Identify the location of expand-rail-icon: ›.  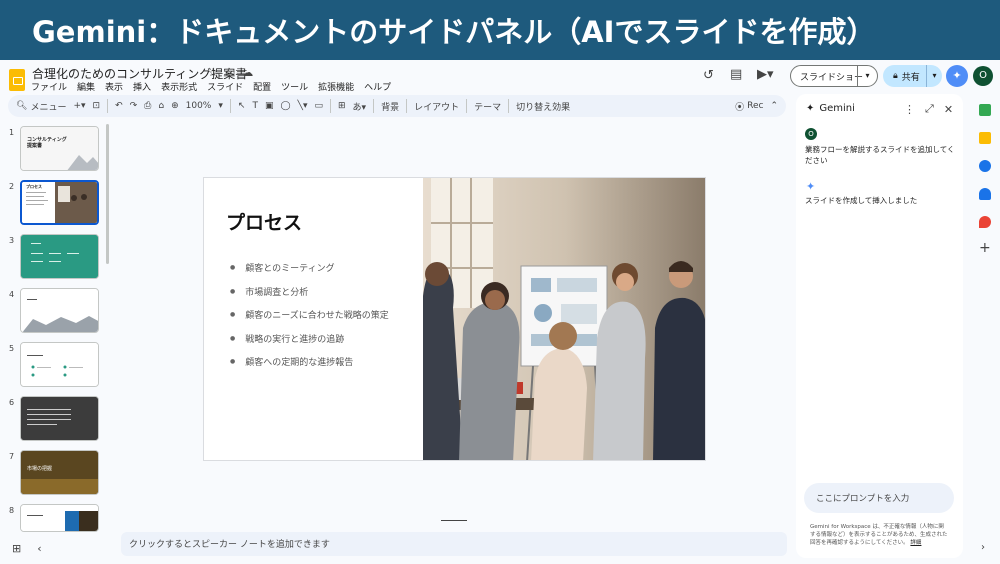
(983, 547).